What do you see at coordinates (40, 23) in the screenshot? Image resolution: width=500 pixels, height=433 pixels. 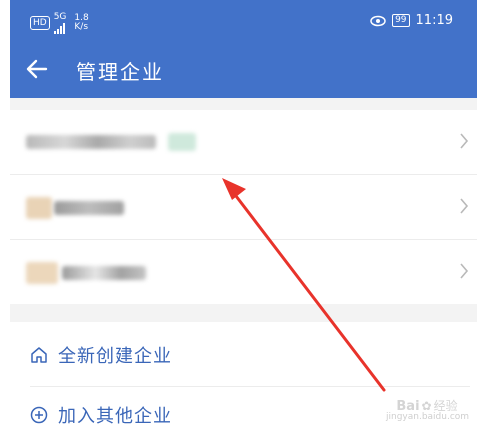 I see `hd-badge: HD` at bounding box center [40, 23].